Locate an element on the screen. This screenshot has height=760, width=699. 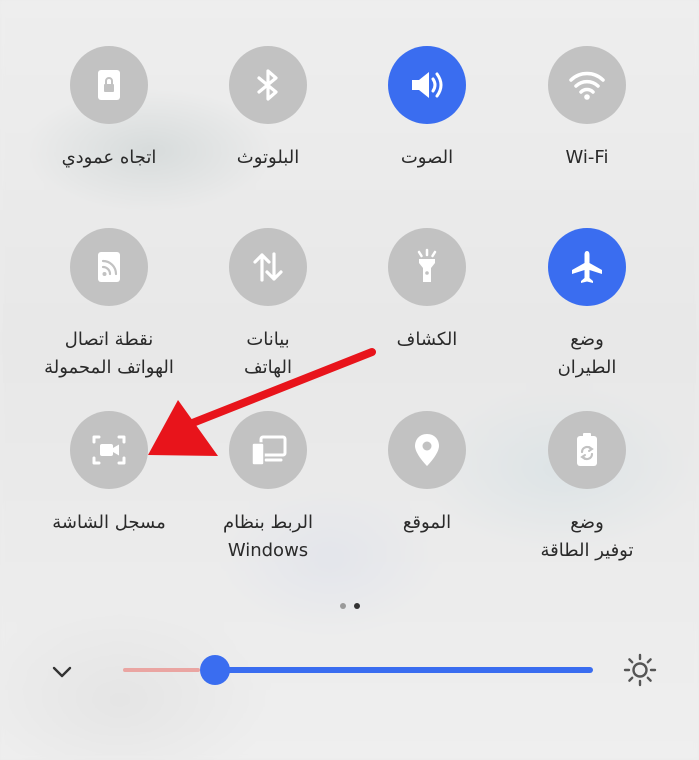
wifi-icon is located at coordinates (587, 85).